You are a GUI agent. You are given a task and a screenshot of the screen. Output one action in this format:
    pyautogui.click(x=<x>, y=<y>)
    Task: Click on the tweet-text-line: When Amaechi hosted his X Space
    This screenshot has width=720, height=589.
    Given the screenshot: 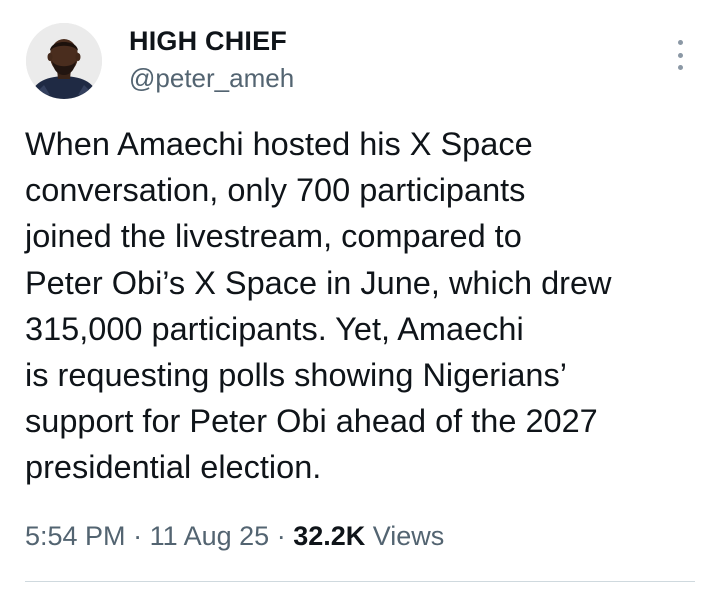 What is the action you would take?
    pyautogui.click(x=279, y=144)
    